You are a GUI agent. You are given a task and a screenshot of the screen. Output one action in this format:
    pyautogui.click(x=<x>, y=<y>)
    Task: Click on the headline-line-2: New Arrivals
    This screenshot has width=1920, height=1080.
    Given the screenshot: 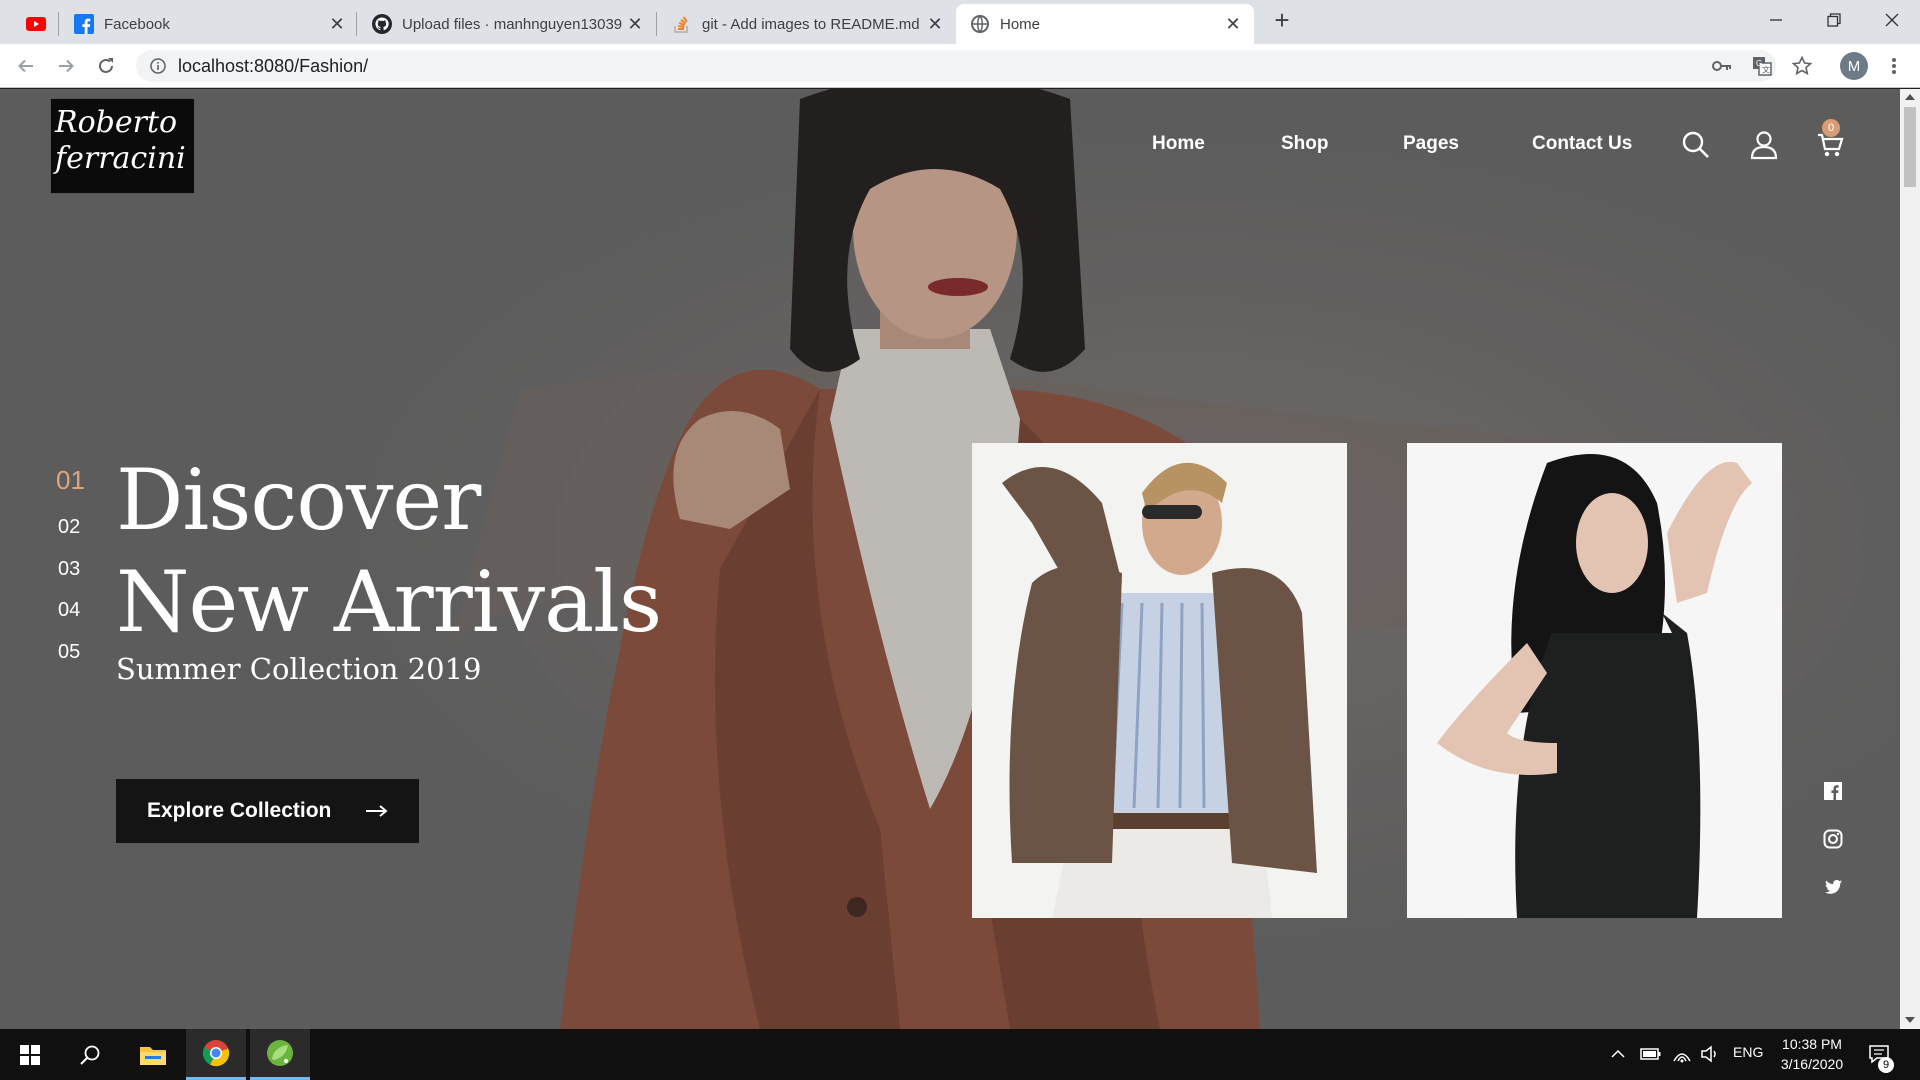 What is the action you would take?
    pyautogui.click(x=389, y=602)
    